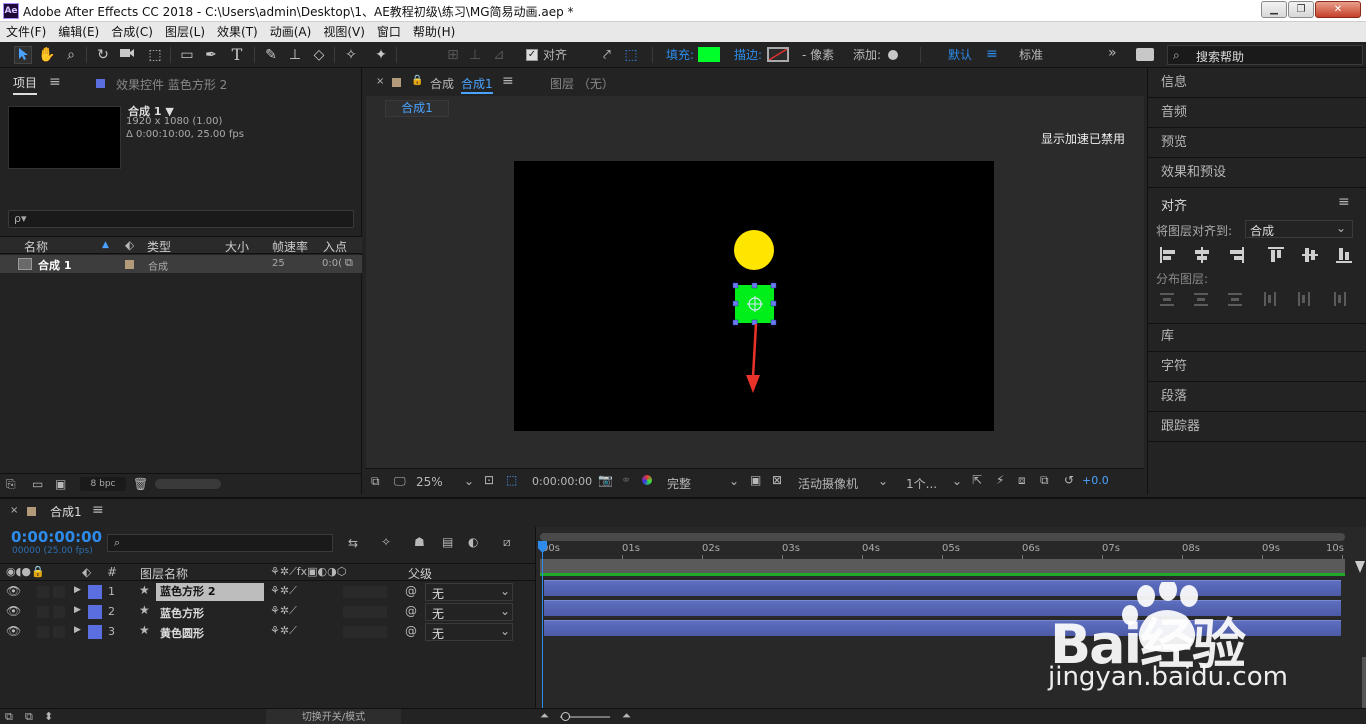 The width and height of the screenshot is (1366, 724). What do you see at coordinates (1000, 480) in the screenshot?
I see `fast-previews-icon: ⚡` at bounding box center [1000, 480].